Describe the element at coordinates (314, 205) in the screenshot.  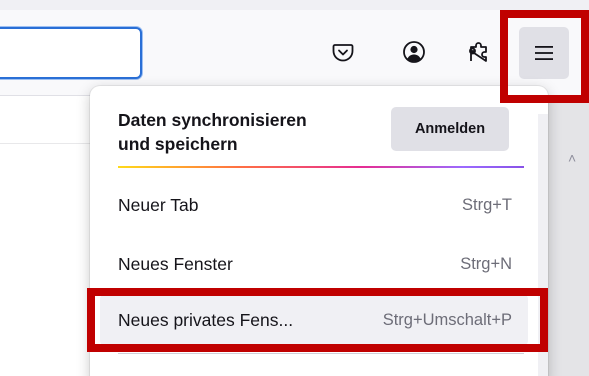
I see `menu-item-new-tab: Neuer Tab Strg+T` at that location.